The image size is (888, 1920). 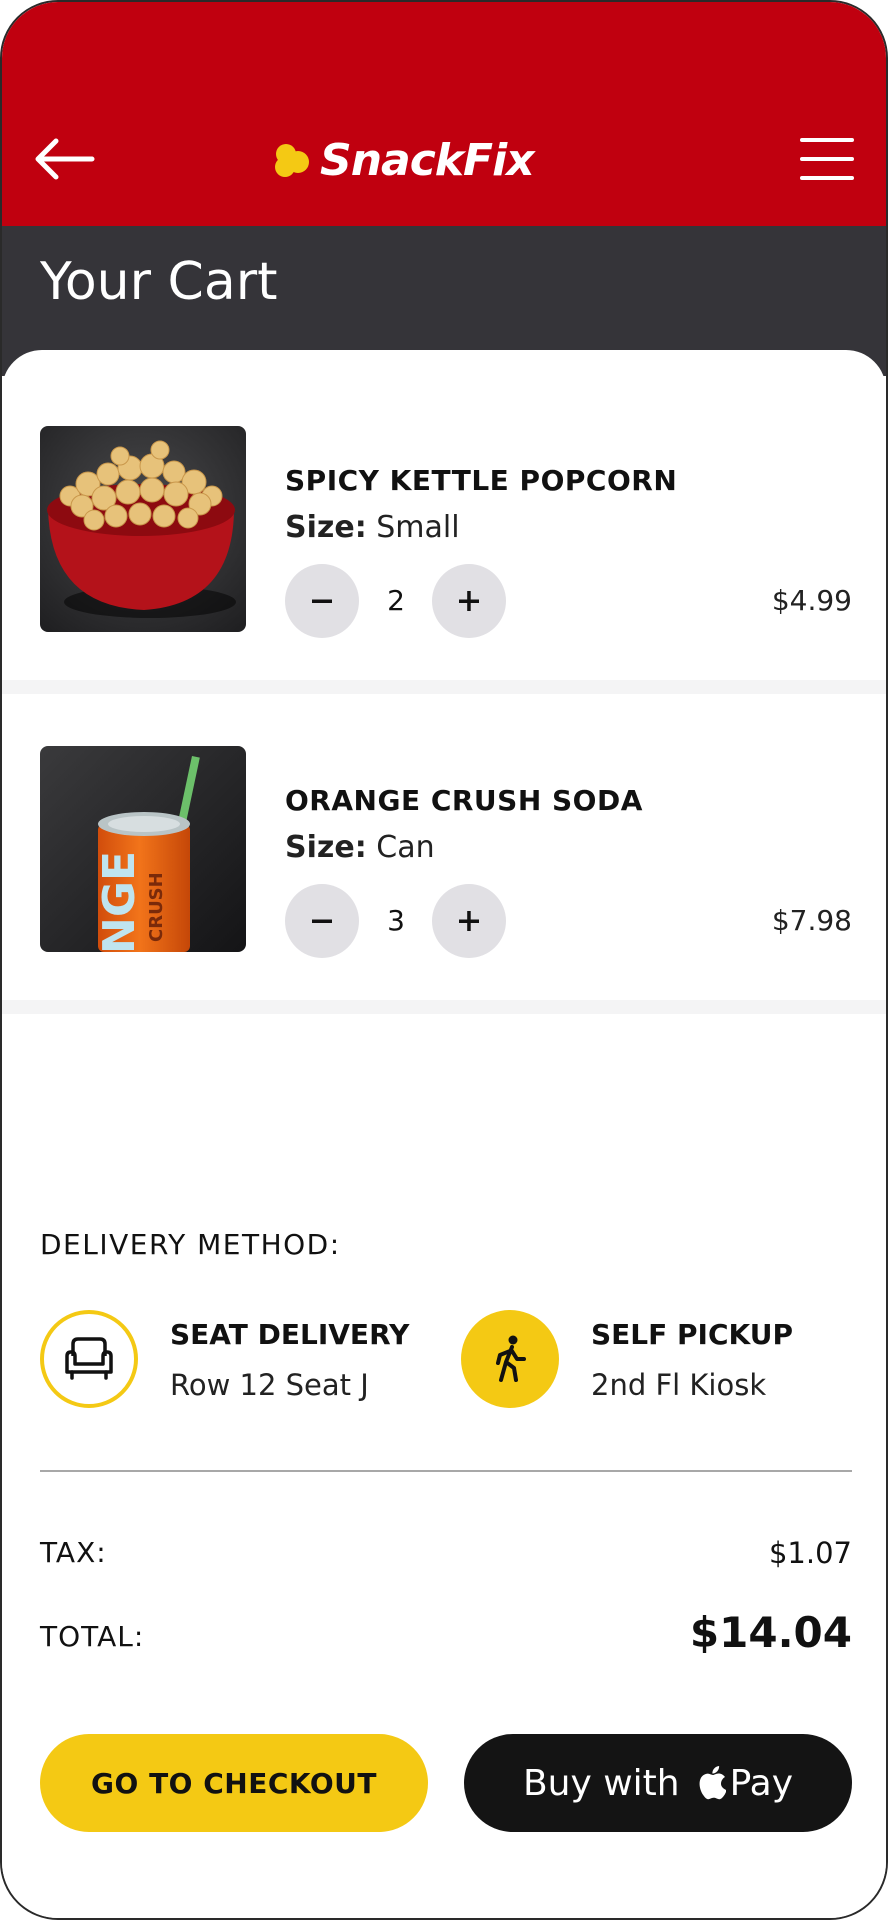 I want to click on size-value: Can, so click(x=405, y=847).